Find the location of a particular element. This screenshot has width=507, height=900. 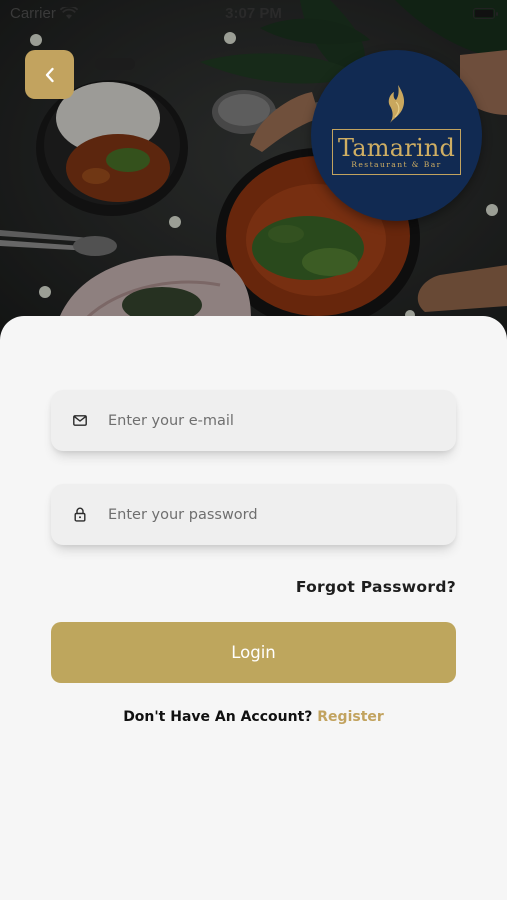

password-input is located at coordinates (273, 514).